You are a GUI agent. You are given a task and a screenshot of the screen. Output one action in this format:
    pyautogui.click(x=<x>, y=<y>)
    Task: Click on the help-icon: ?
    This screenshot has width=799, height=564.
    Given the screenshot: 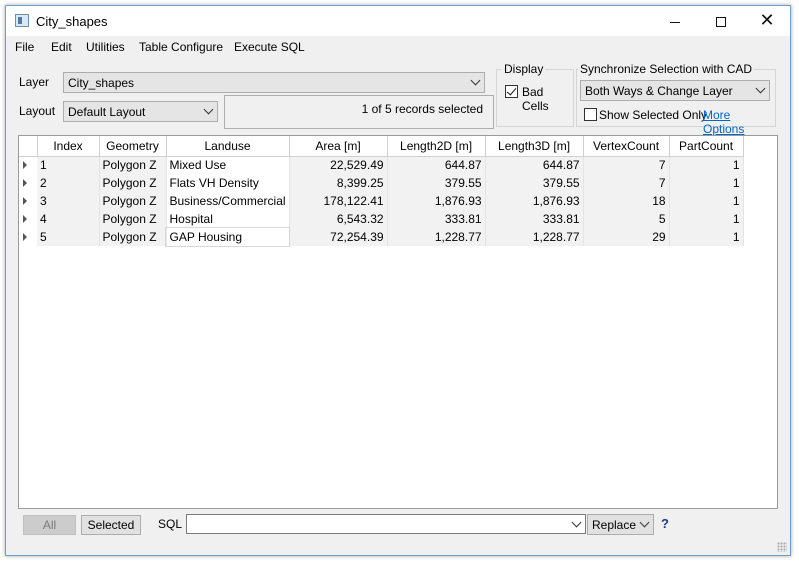 What is the action you would take?
    pyautogui.click(x=665, y=523)
    